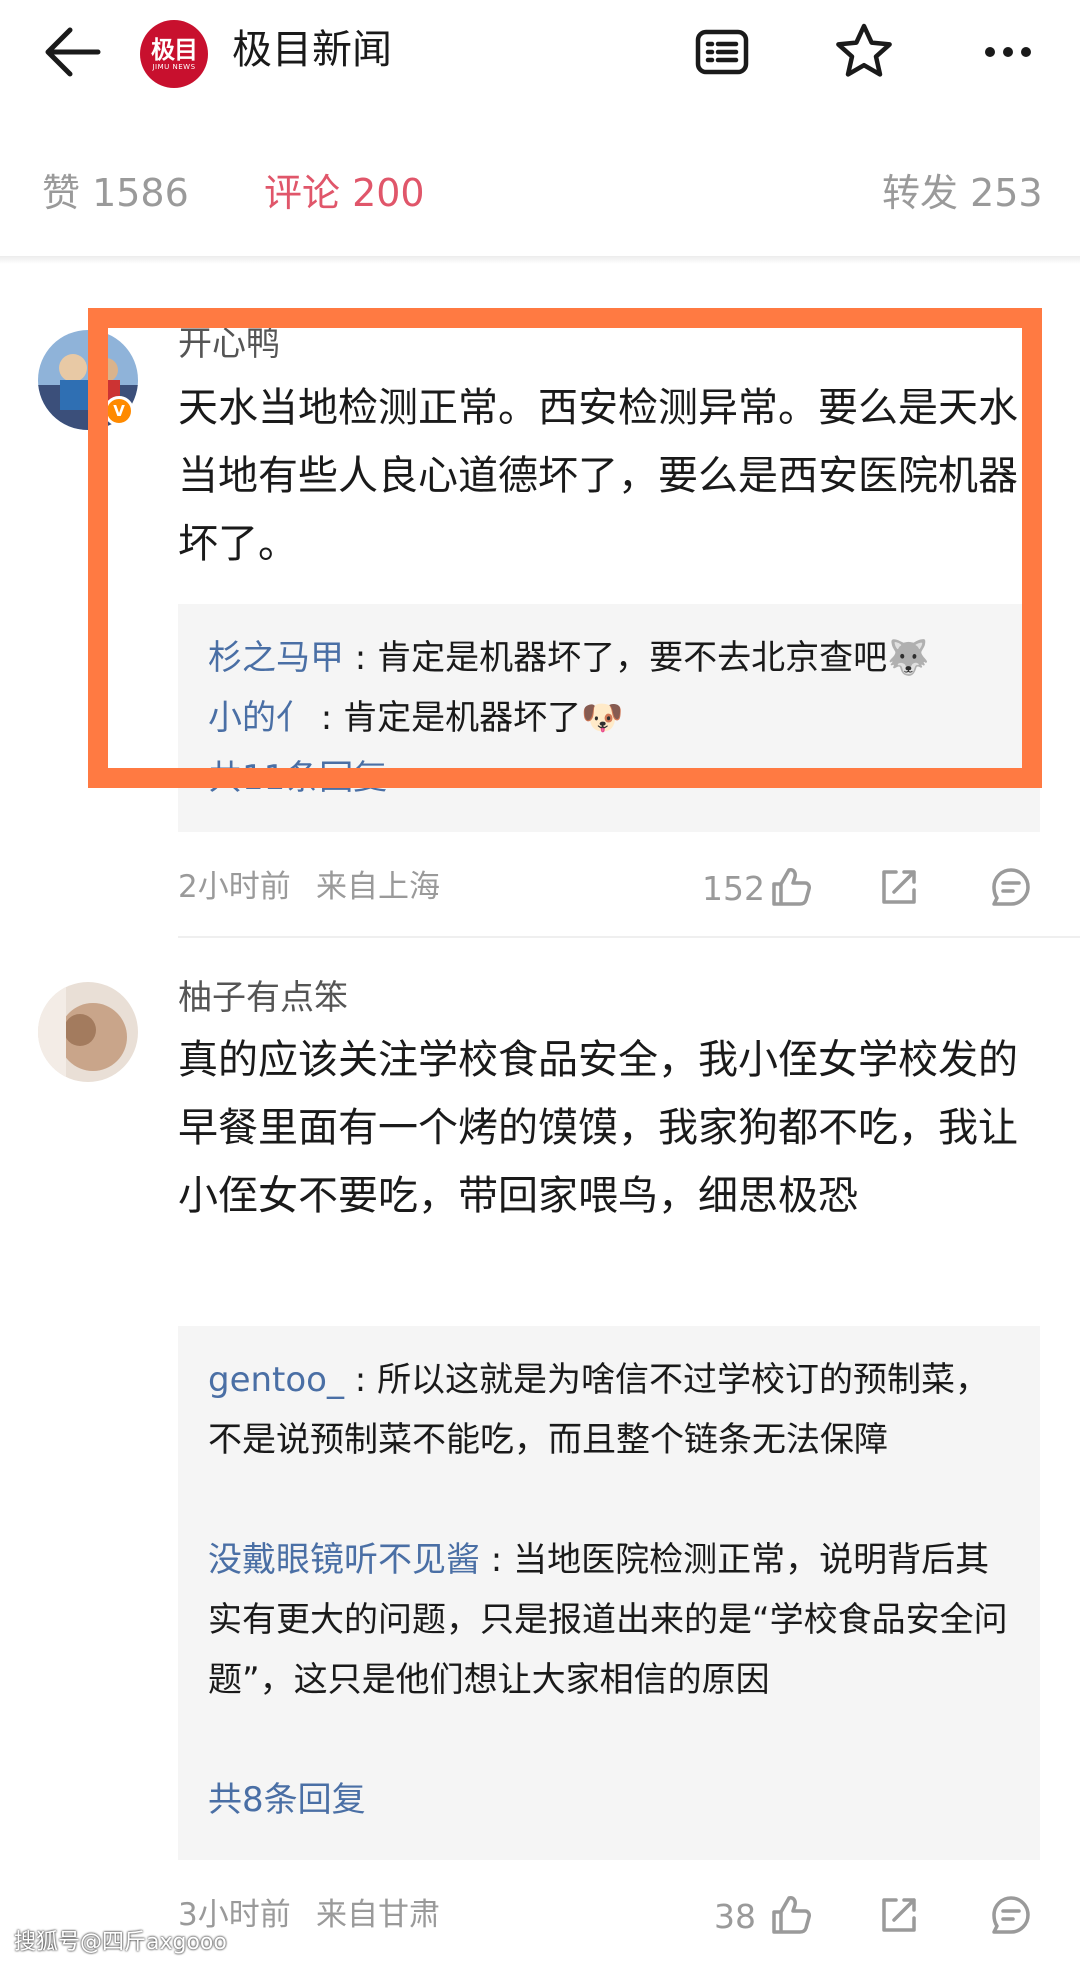  Describe the element at coordinates (120, 1942) in the screenshot. I see `watermark: 搜狐号@四斤axgooo` at that location.